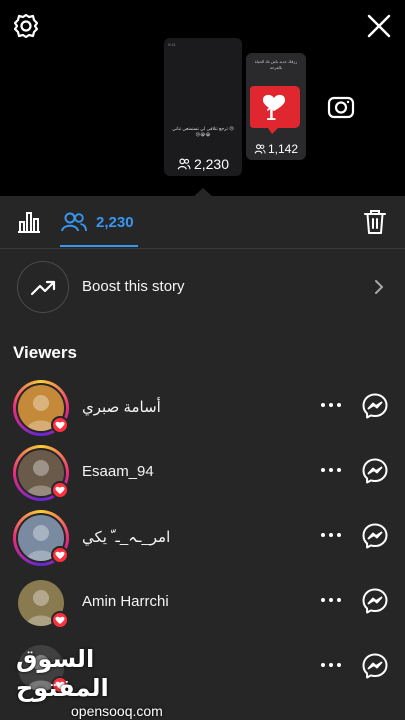 This screenshot has width=405, height=720. What do you see at coordinates (99, 246) in the screenshot?
I see `active-tab-indicator` at bounding box center [99, 246].